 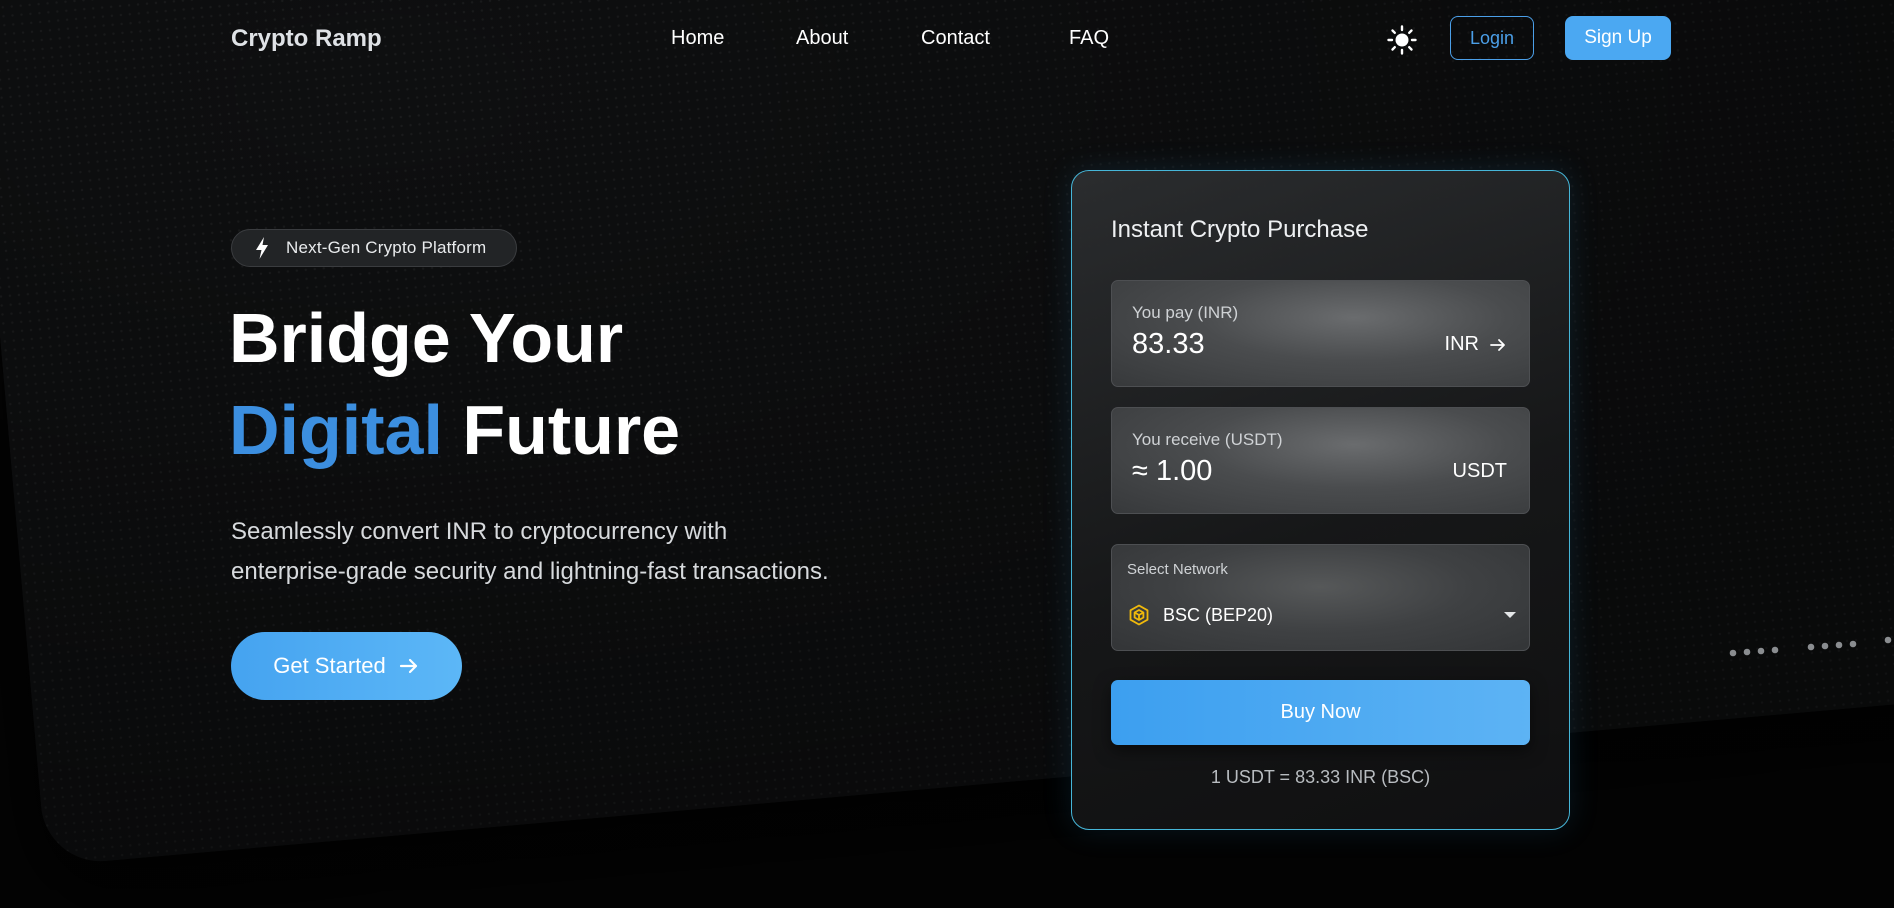 I want to click on platform-badge: Next-Gen Crypto Platform, so click(x=374, y=248).